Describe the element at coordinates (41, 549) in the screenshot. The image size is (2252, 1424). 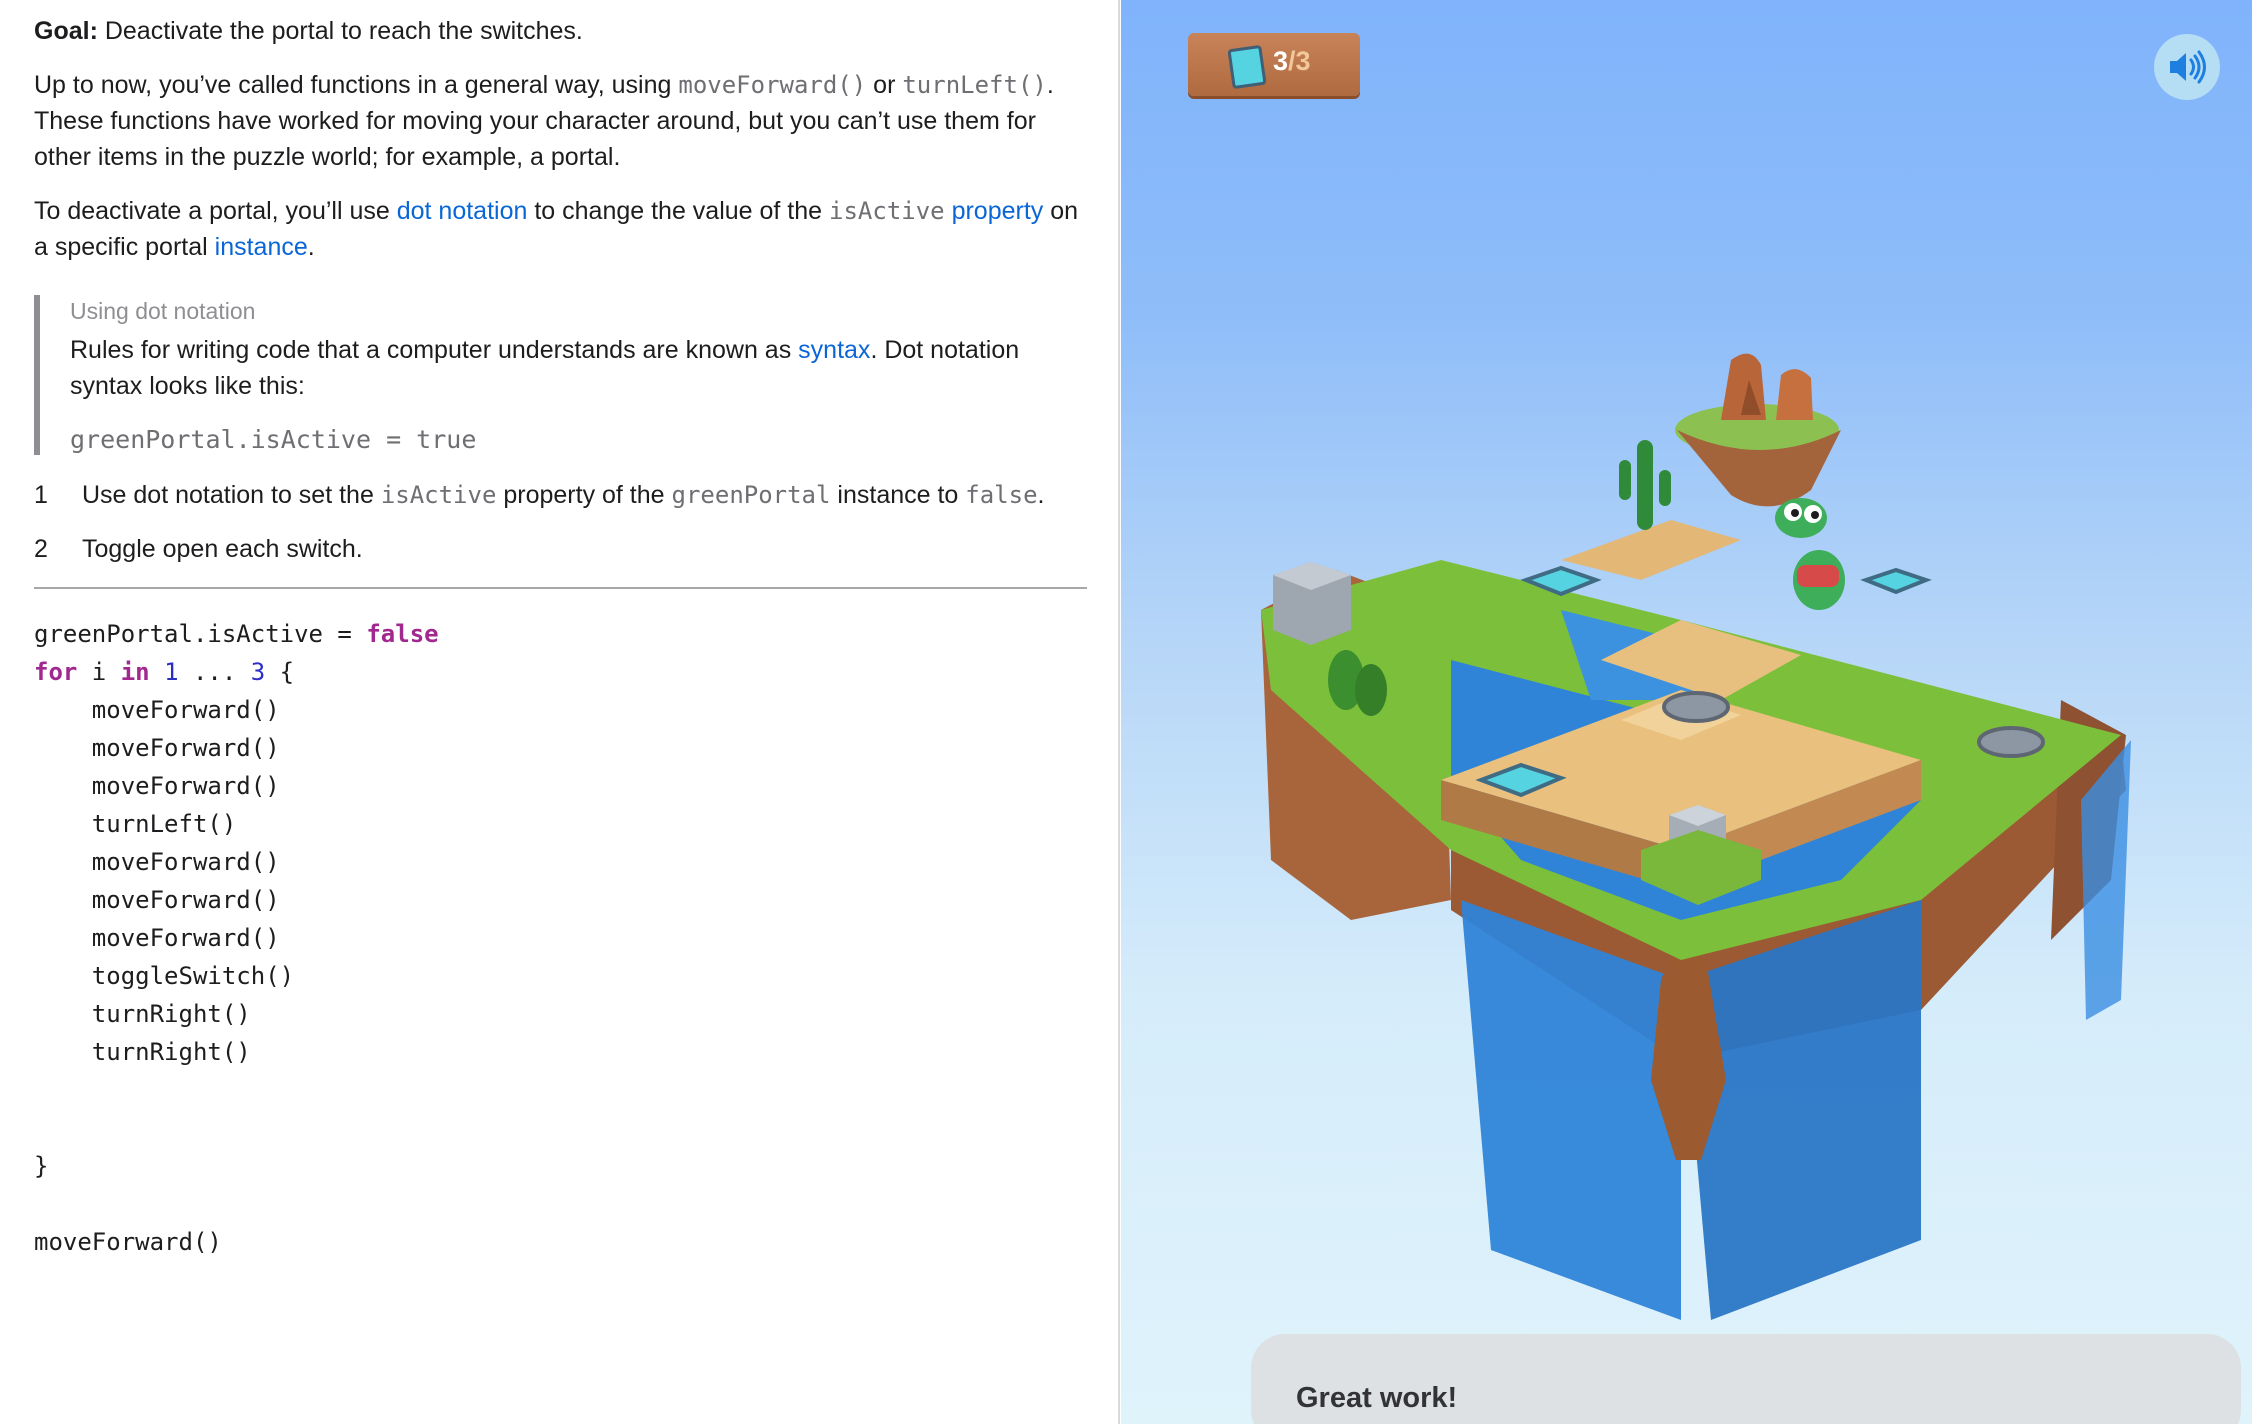
I see `step-number: 2` at that location.